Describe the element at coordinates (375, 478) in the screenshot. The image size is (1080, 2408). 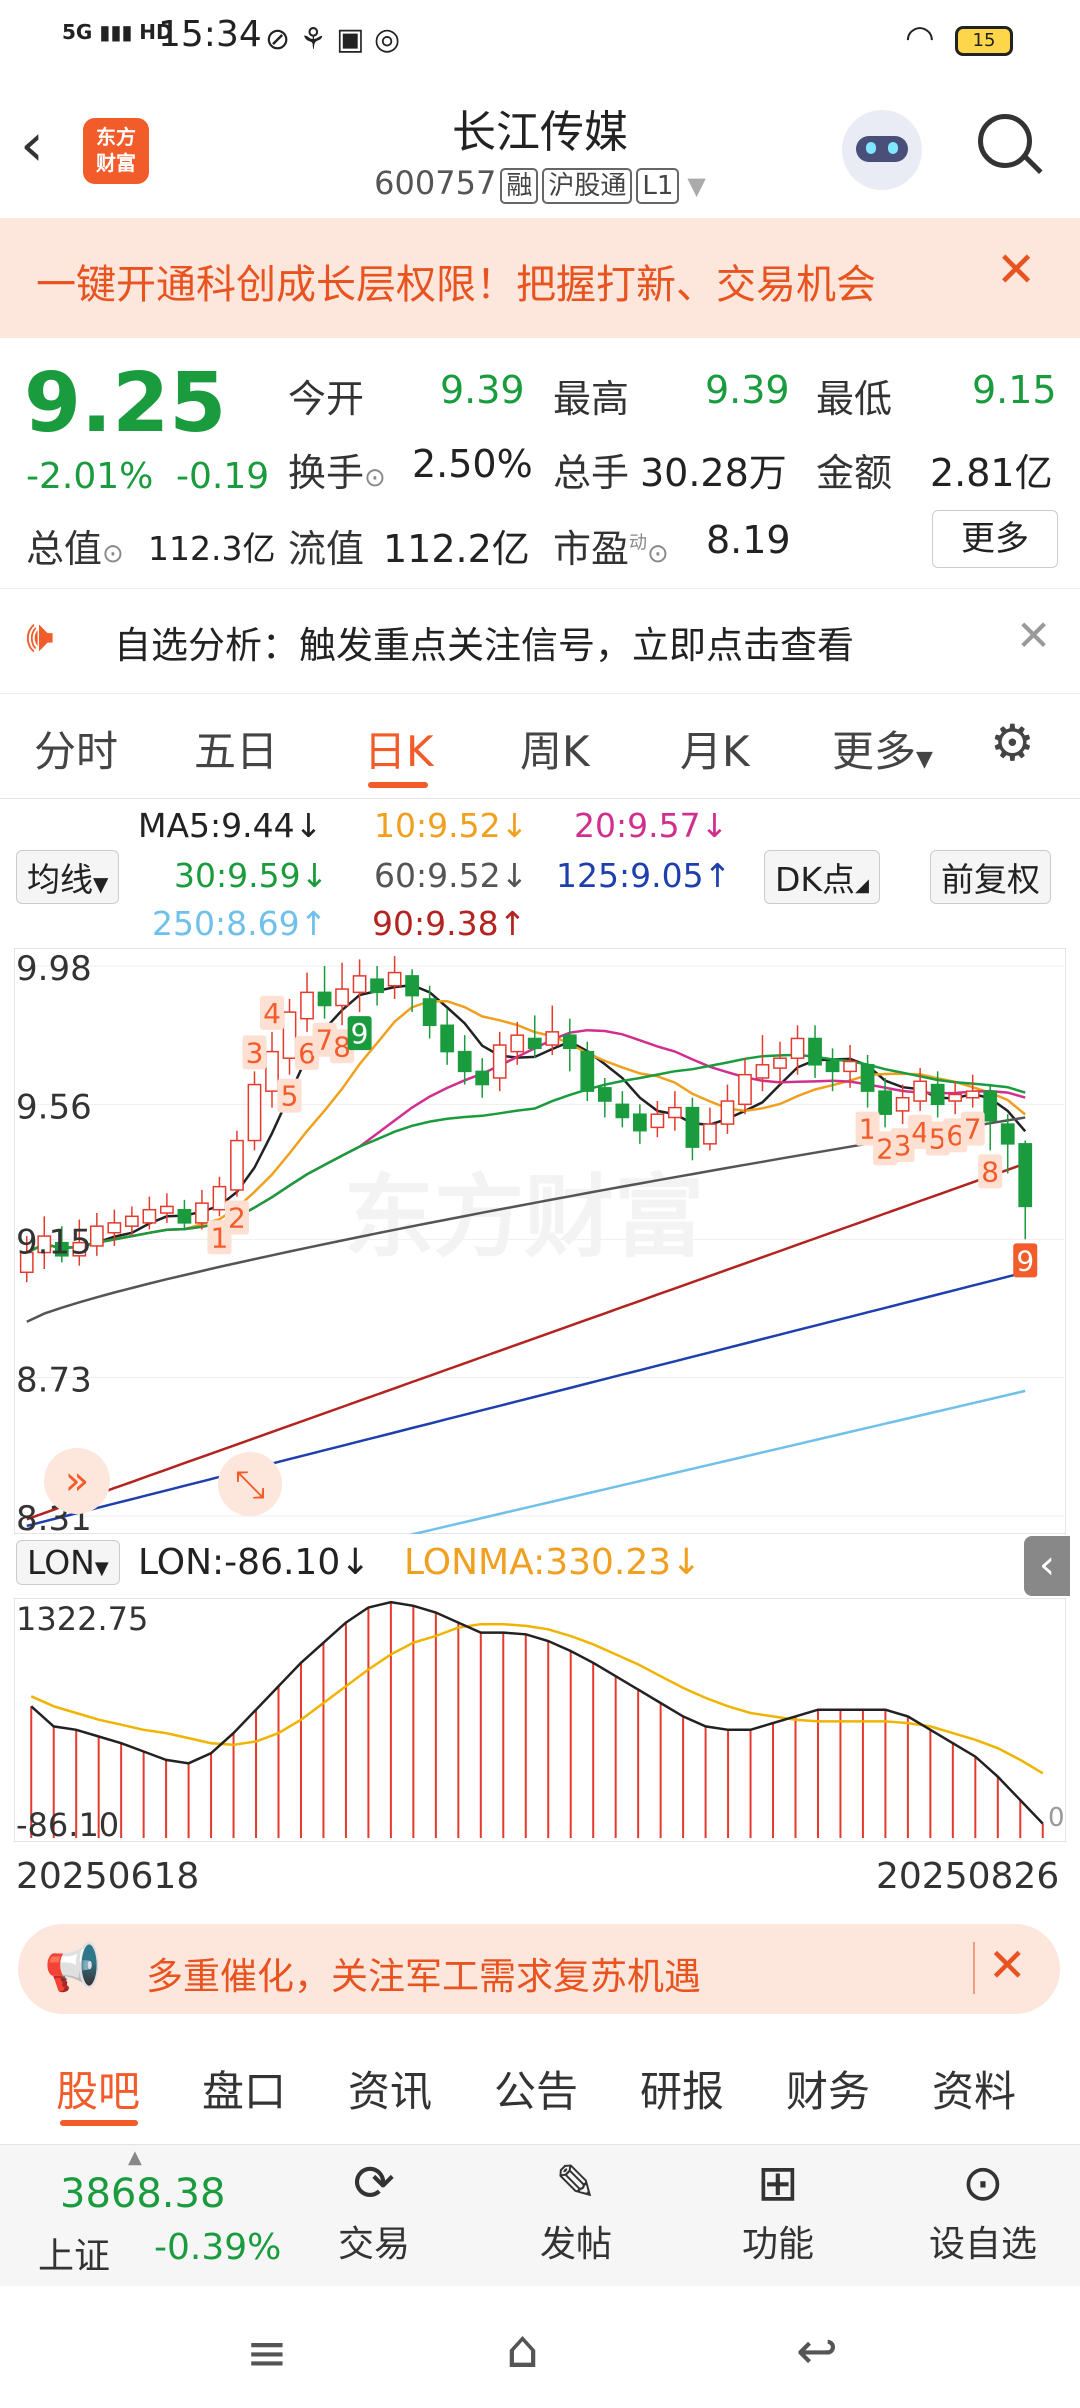
I see `info-icon: ⊙` at that location.